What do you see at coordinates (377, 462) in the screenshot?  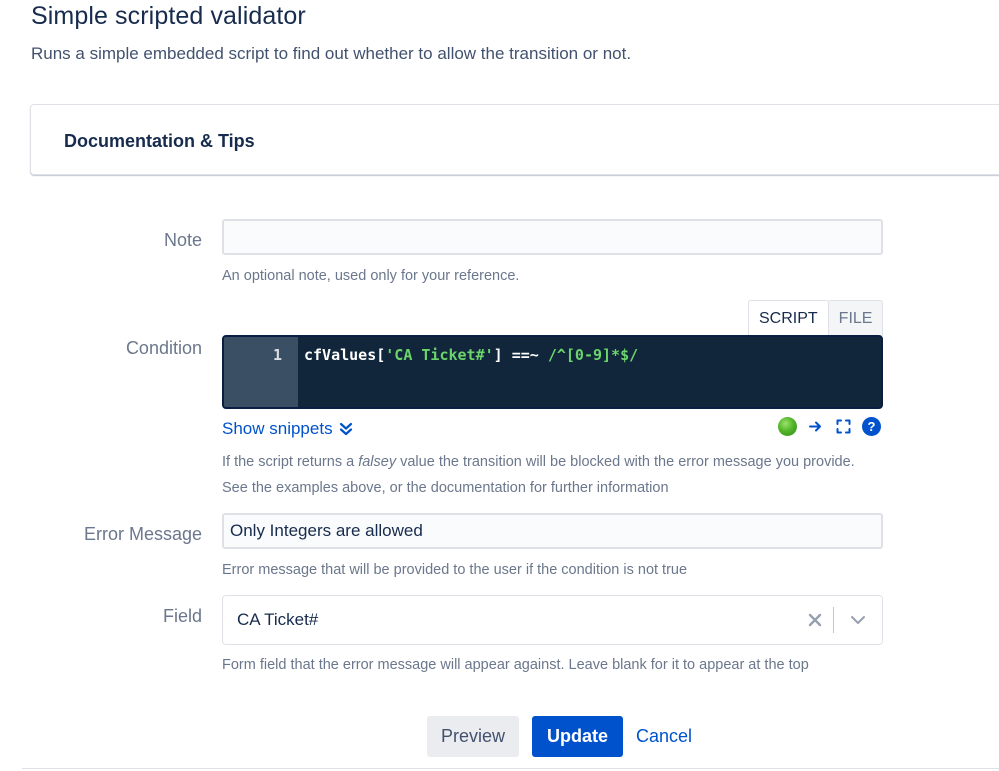 I see `condition-help-emphasis: falsey` at bounding box center [377, 462].